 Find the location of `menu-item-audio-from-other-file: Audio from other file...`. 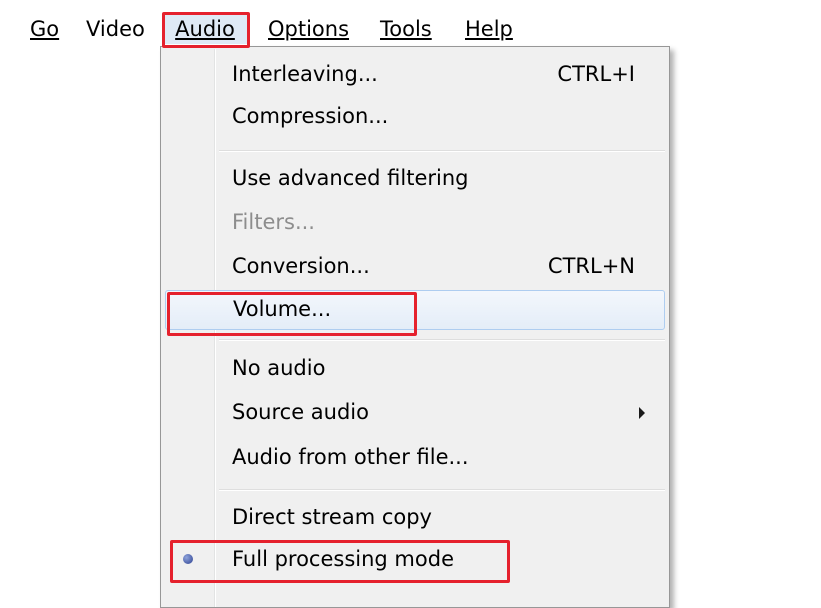

menu-item-audio-from-other-file: Audio from other file... is located at coordinates (415, 458).